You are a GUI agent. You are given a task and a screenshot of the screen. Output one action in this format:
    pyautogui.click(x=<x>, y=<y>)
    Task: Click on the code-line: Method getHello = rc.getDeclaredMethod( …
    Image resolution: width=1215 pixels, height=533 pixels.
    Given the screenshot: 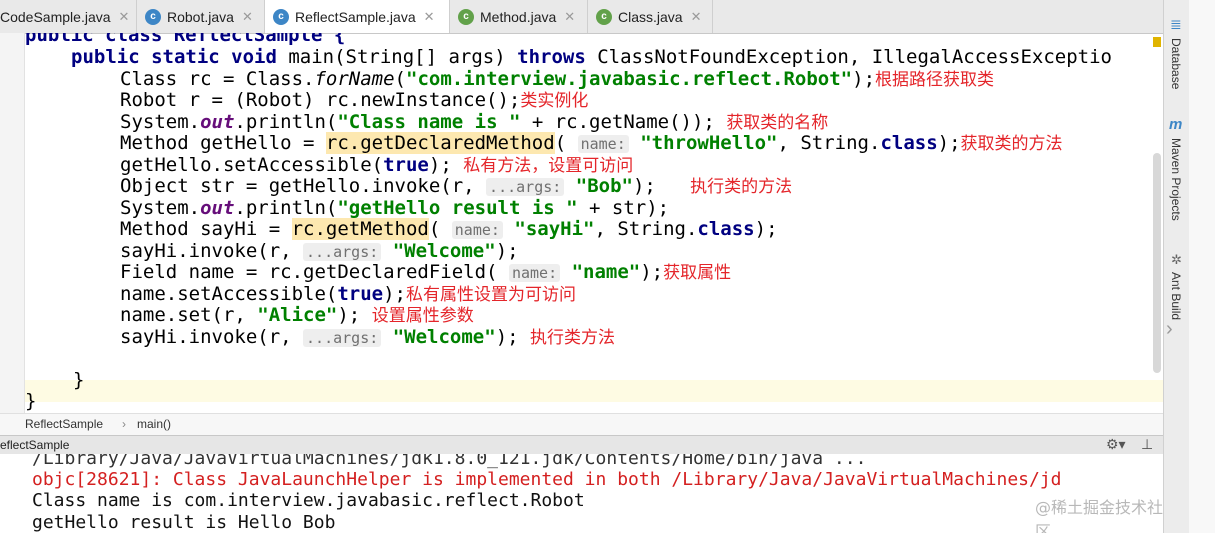 What is the action you would take?
    pyautogui.click(x=591, y=143)
    